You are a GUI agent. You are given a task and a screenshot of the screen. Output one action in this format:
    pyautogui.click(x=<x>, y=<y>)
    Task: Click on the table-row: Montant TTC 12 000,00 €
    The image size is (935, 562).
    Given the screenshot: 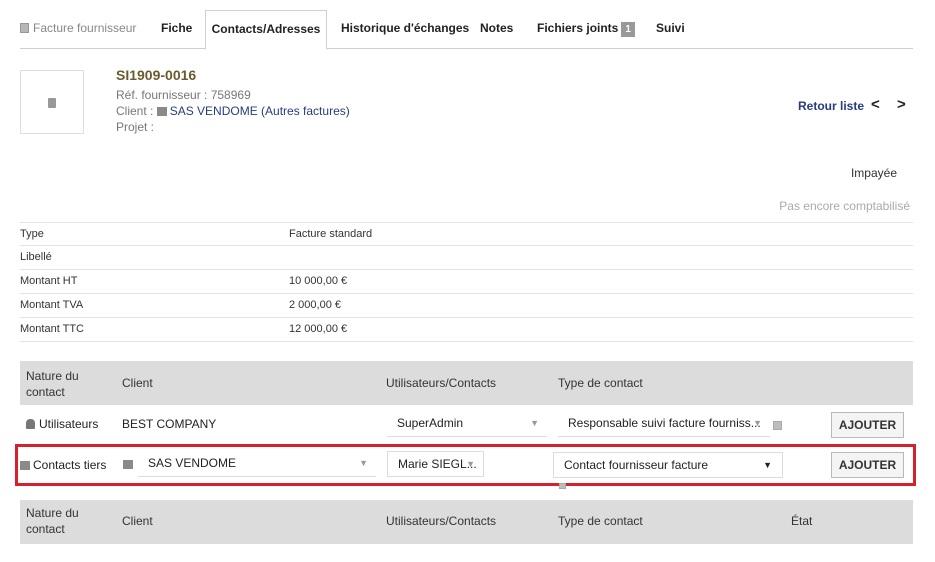 What is the action you would take?
    pyautogui.click(x=466, y=330)
    